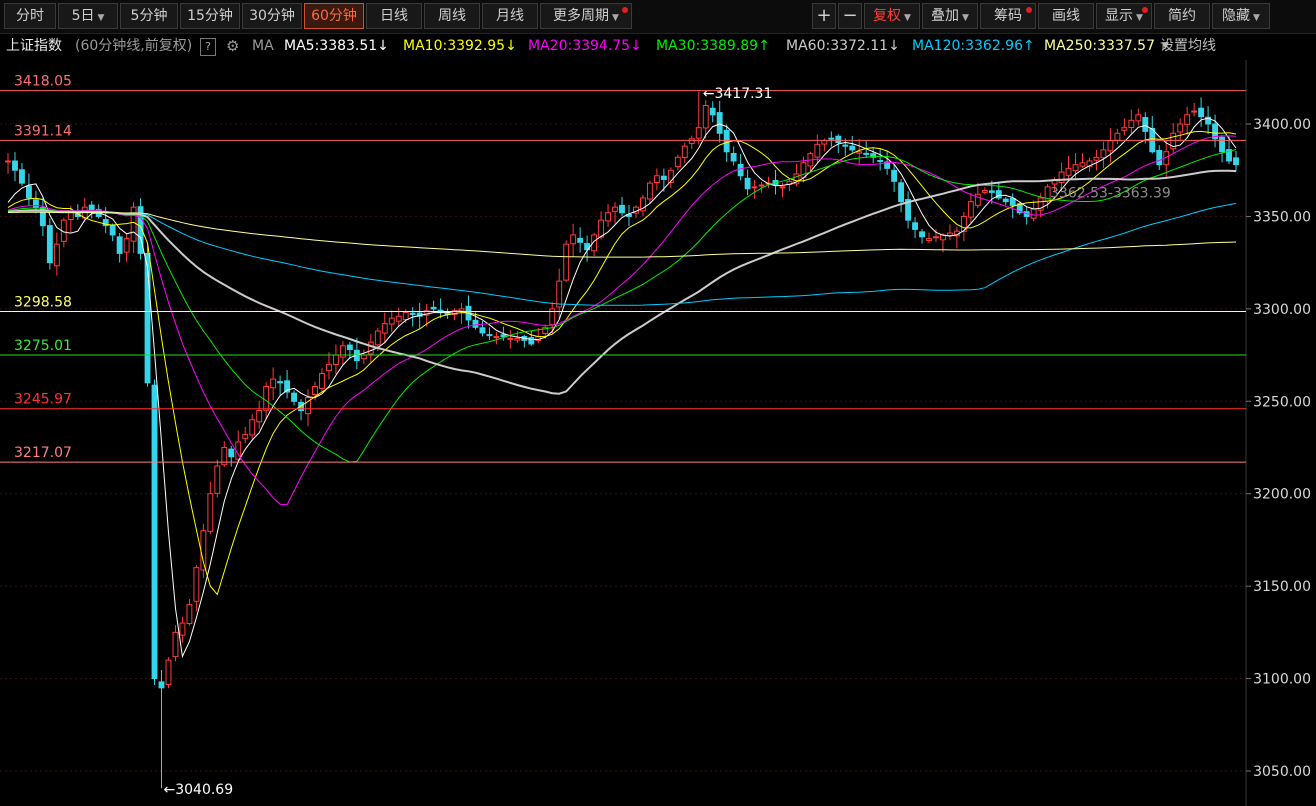  I want to click on ma-value-2: MA20:3394.75↓, so click(585, 46).